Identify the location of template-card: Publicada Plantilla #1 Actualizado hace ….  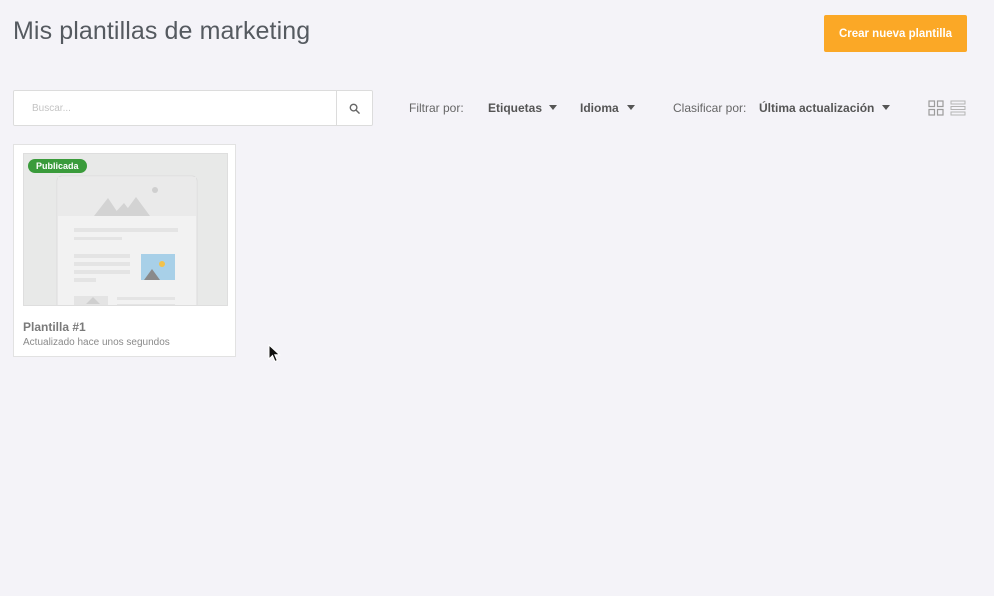
(124, 250).